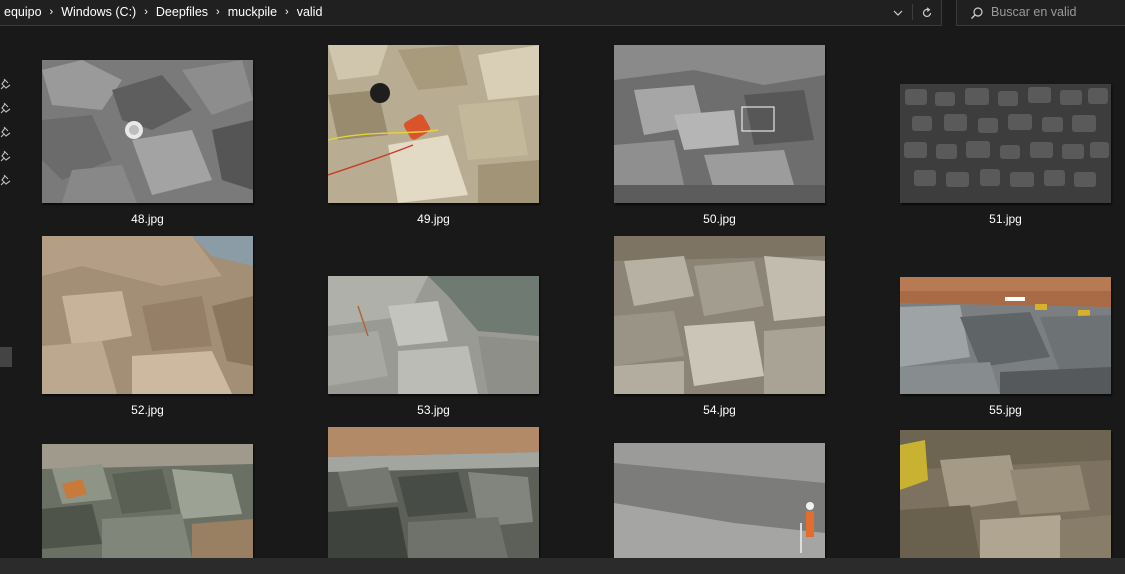 The height and width of the screenshot is (574, 1125). Describe the element at coordinates (977, 13) in the screenshot. I see `search-icon` at that location.